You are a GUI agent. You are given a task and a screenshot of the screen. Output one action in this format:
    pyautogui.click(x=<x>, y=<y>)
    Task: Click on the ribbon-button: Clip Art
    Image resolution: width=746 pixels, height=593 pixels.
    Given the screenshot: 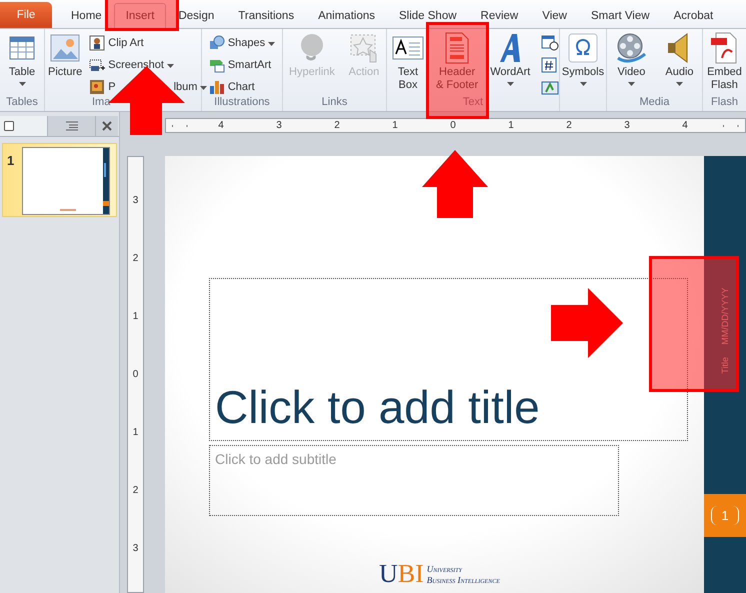 What is the action you would take?
    pyautogui.click(x=148, y=42)
    